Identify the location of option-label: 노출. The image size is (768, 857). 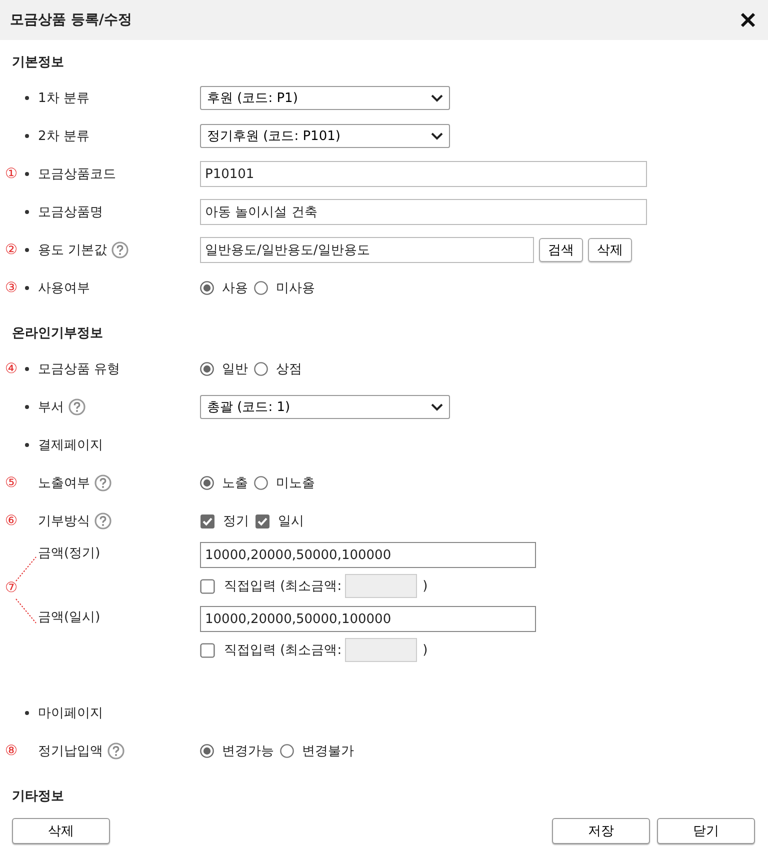
(235, 483).